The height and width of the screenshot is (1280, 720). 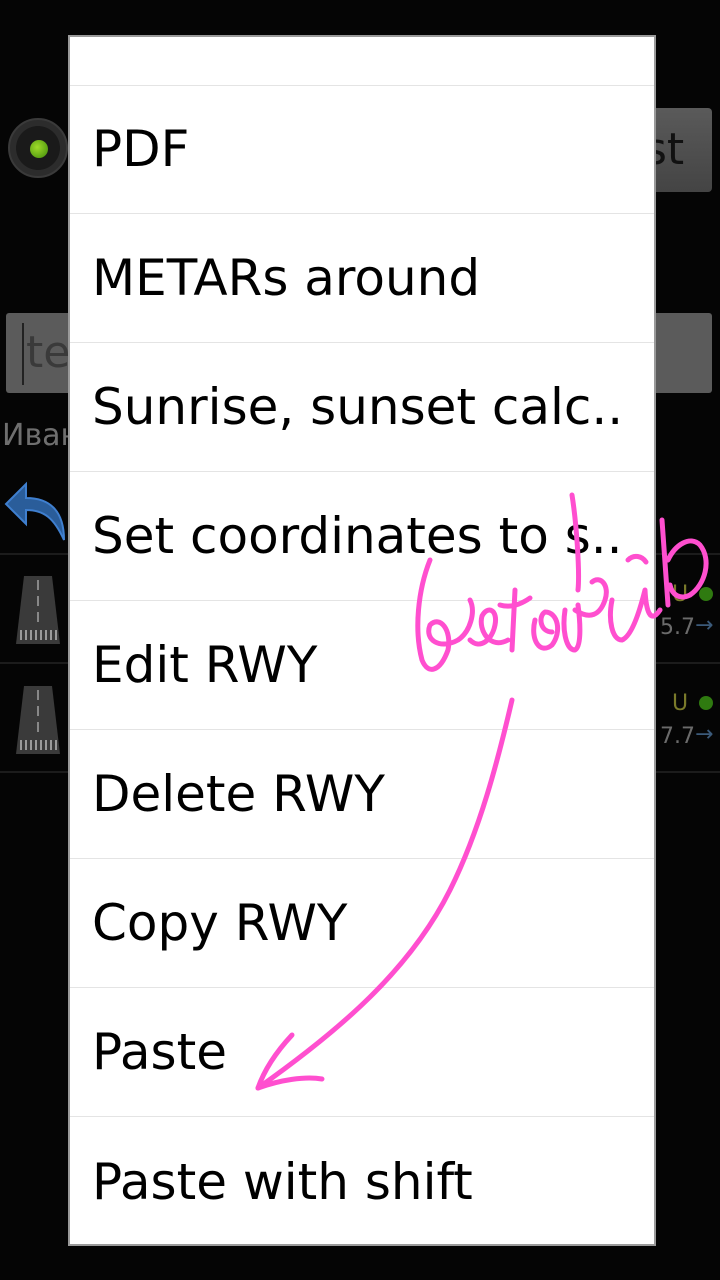 What do you see at coordinates (362, 149) in the screenshot?
I see `menu-item-pdf: PDF` at bounding box center [362, 149].